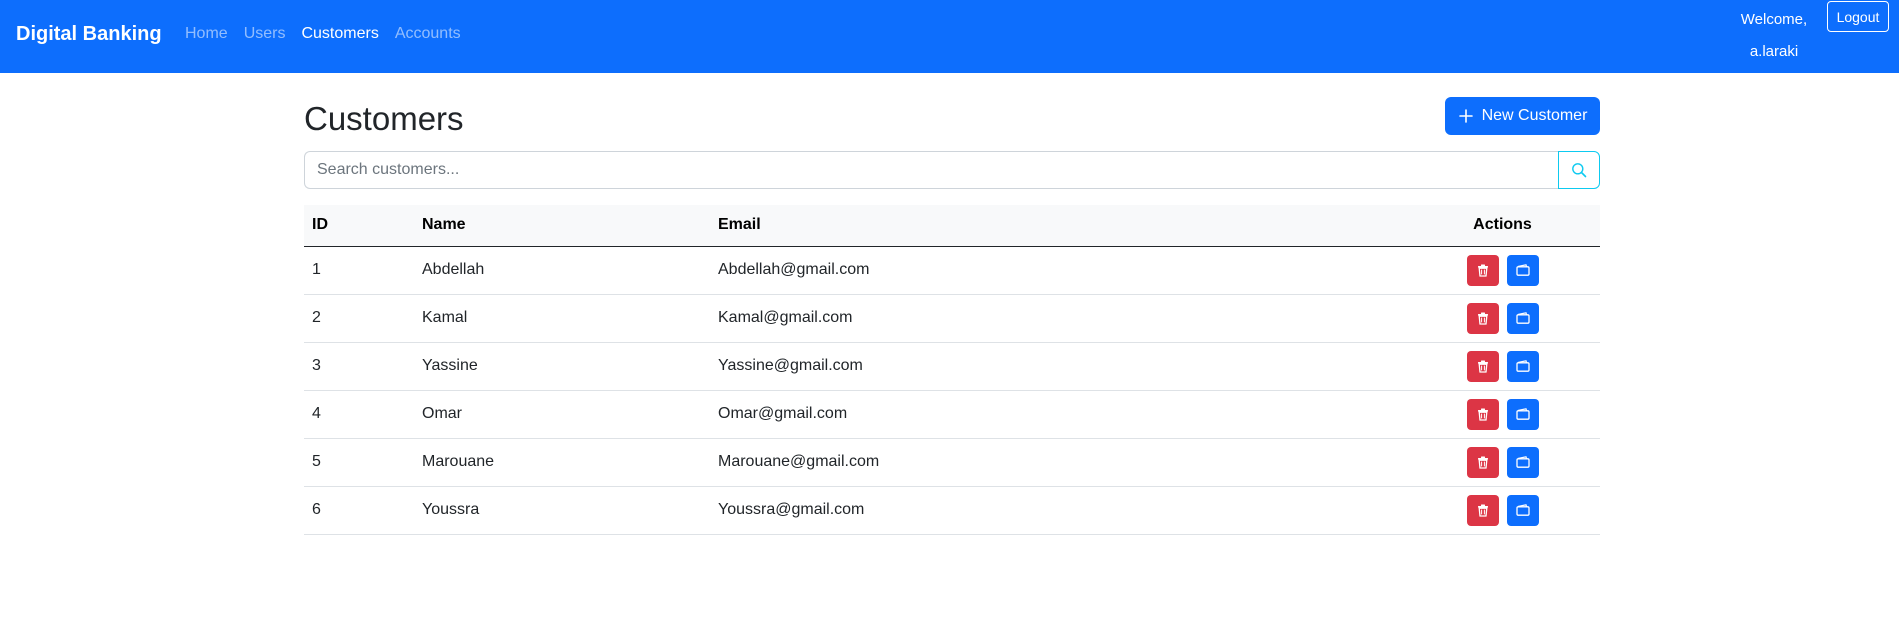  I want to click on header-actions: Actions, so click(1502, 226).